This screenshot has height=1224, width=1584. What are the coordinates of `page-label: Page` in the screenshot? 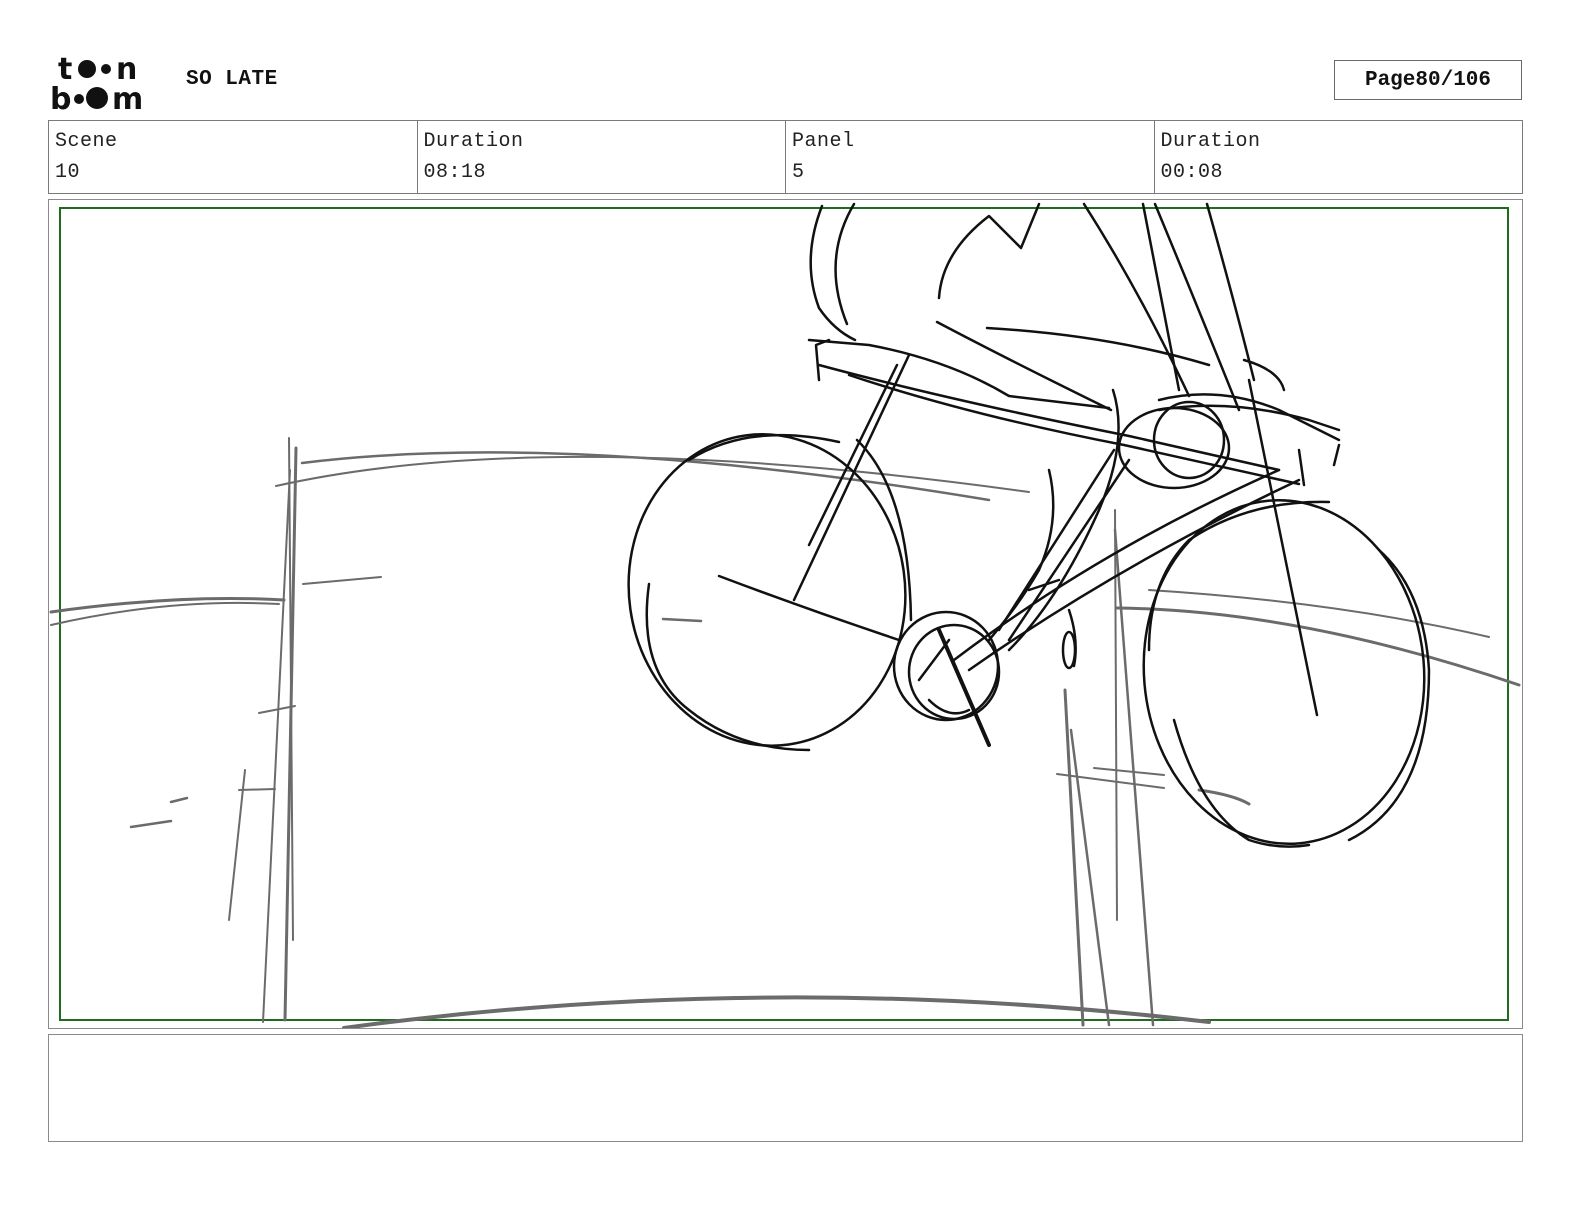 It's located at (1390, 80).